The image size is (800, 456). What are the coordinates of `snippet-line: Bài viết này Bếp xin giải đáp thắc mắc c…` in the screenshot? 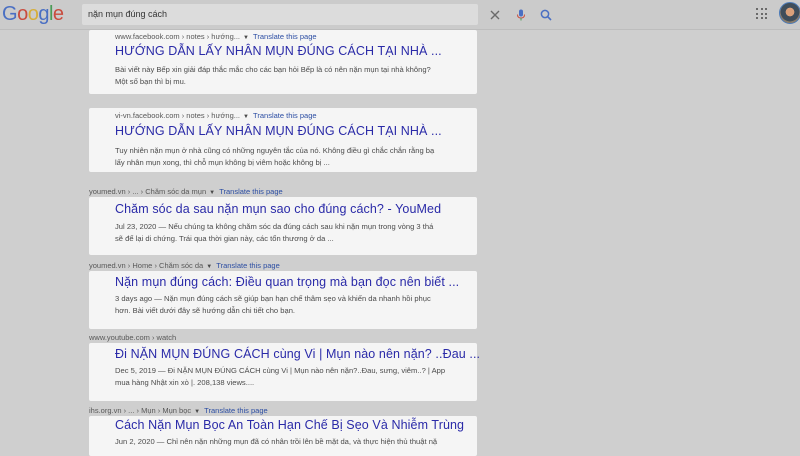 It's located at (273, 69).